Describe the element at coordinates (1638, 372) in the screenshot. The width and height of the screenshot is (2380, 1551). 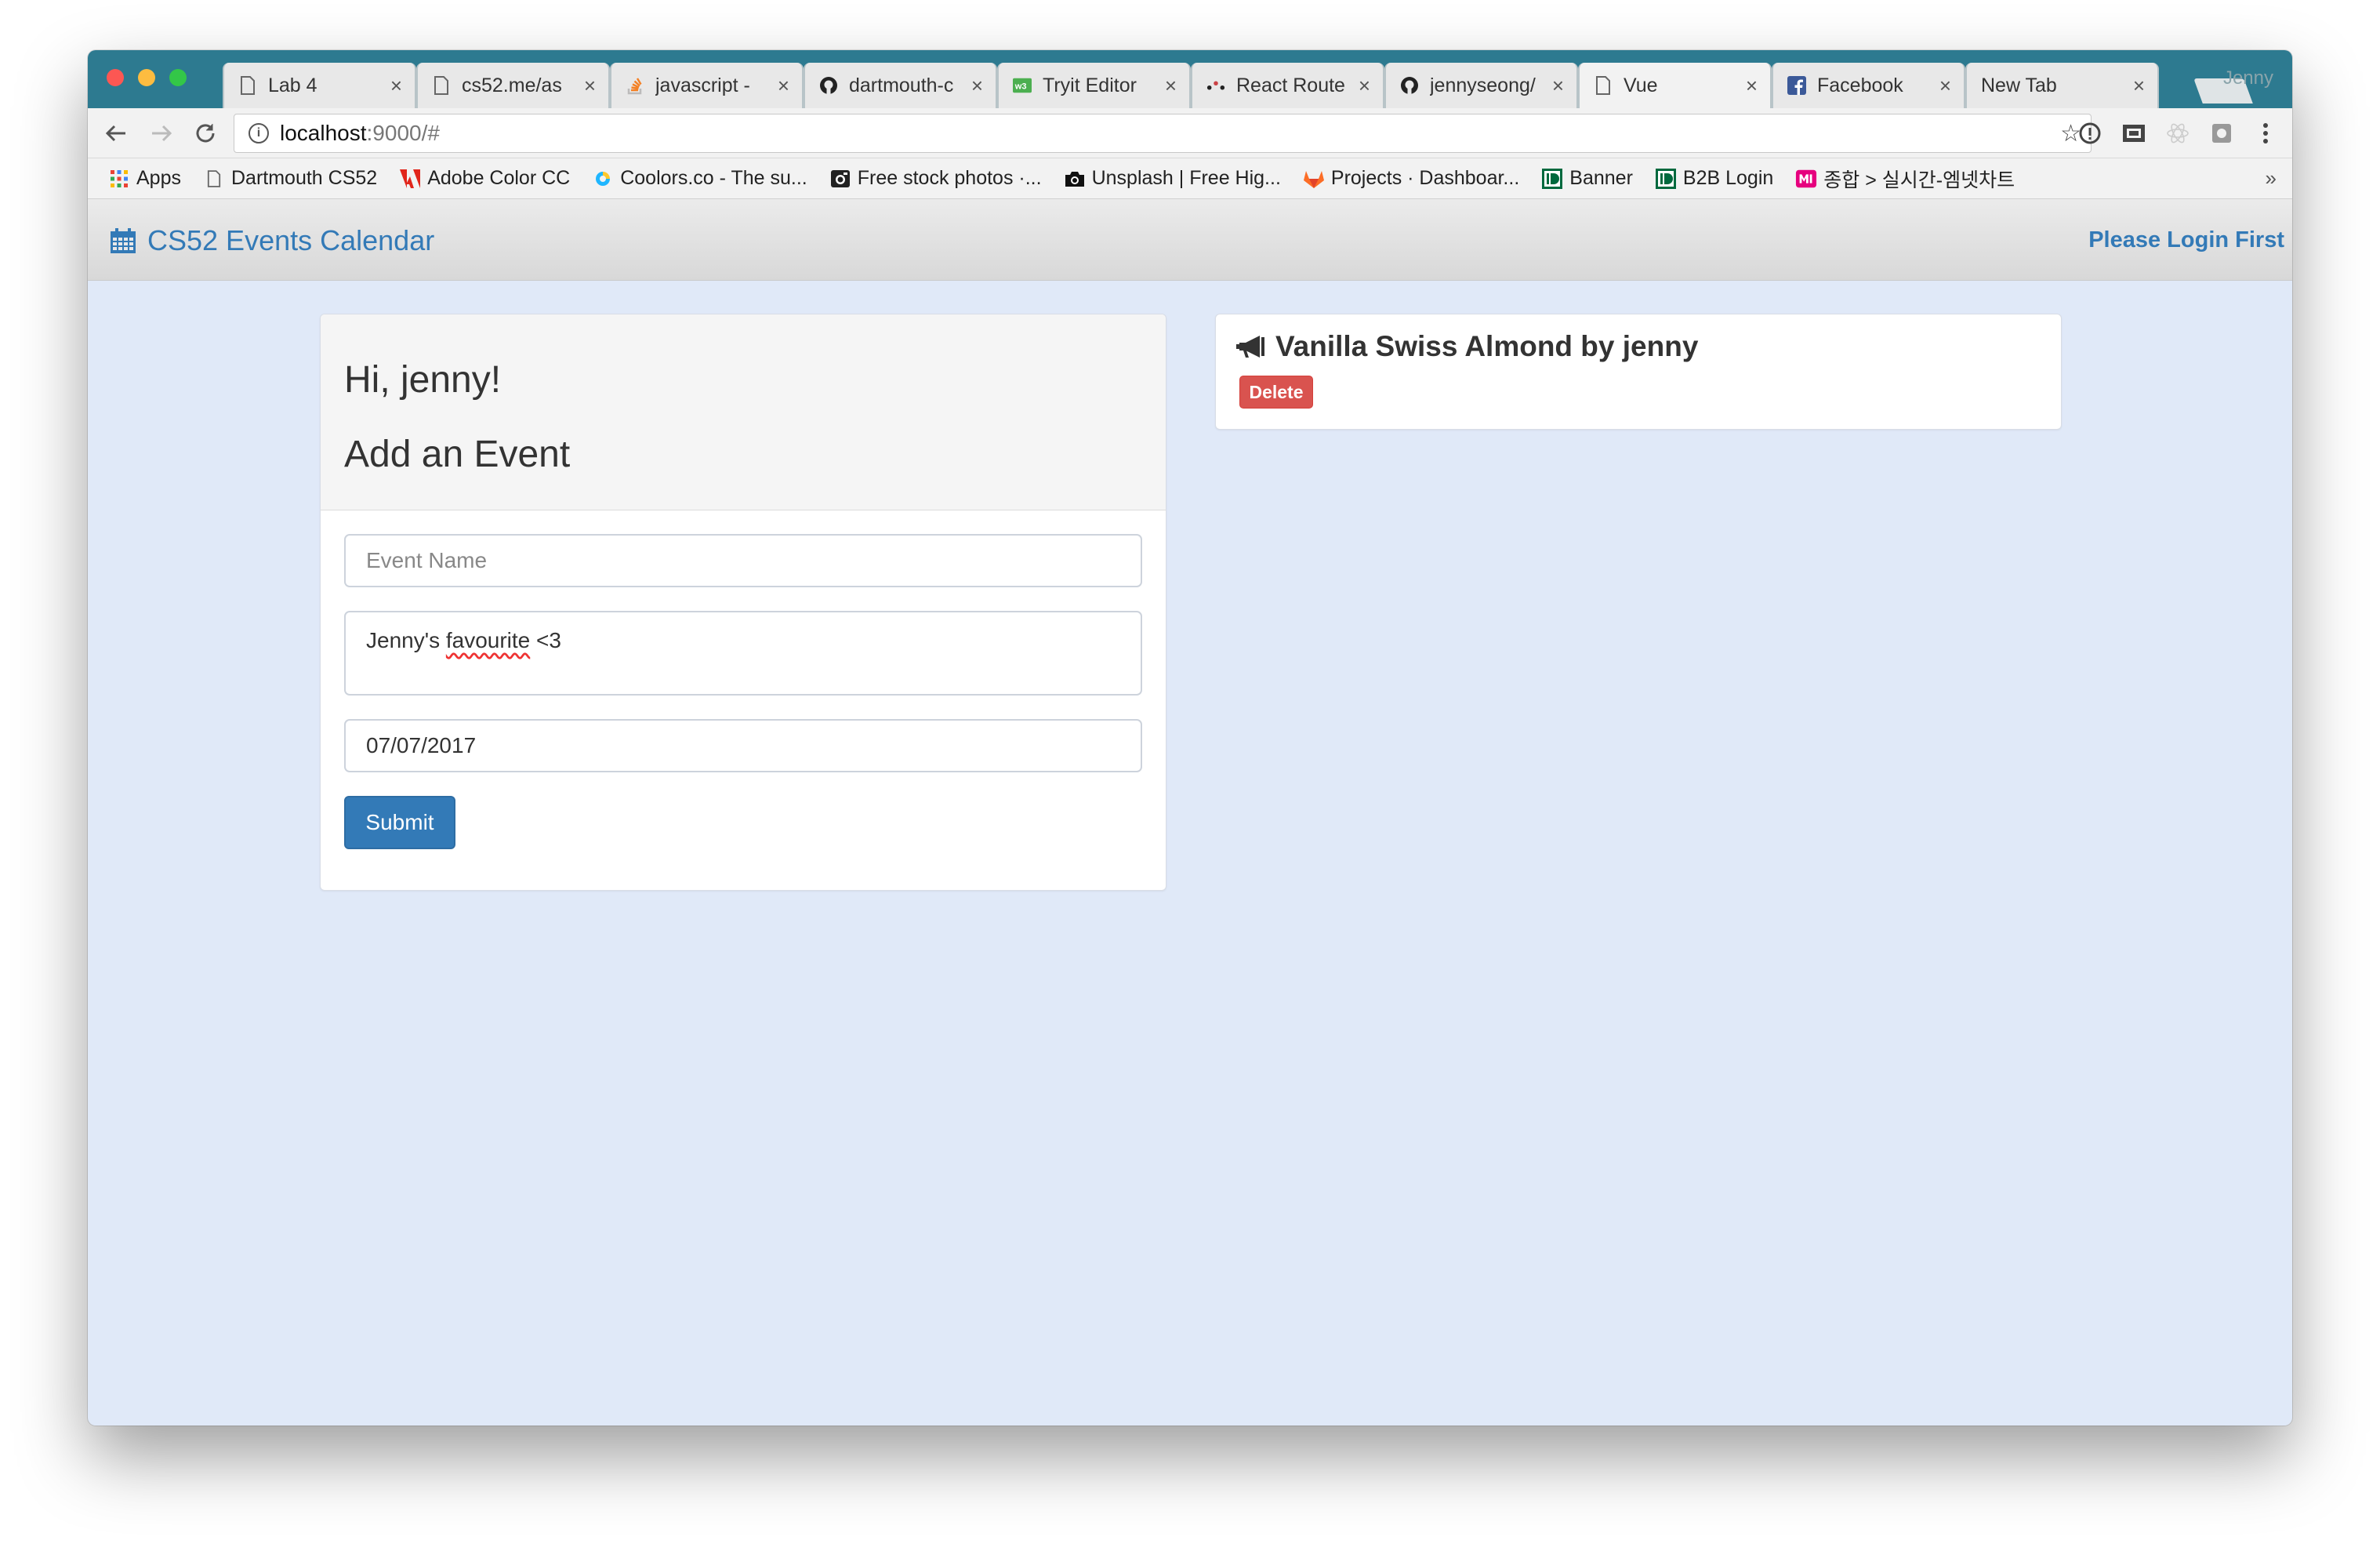
I see `event-card: Vanilla Swiss Almond by jenny Delete` at that location.